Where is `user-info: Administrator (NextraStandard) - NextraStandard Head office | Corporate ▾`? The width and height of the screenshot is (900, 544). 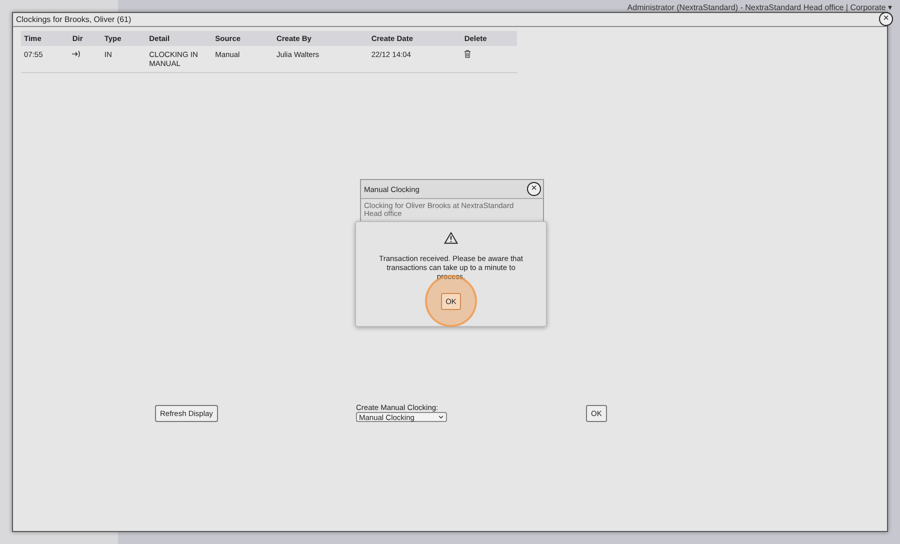 user-info: Administrator (NextraStandard) - NextraStandard Head office | Corporate ▾ is located at coordinates (759, 7).